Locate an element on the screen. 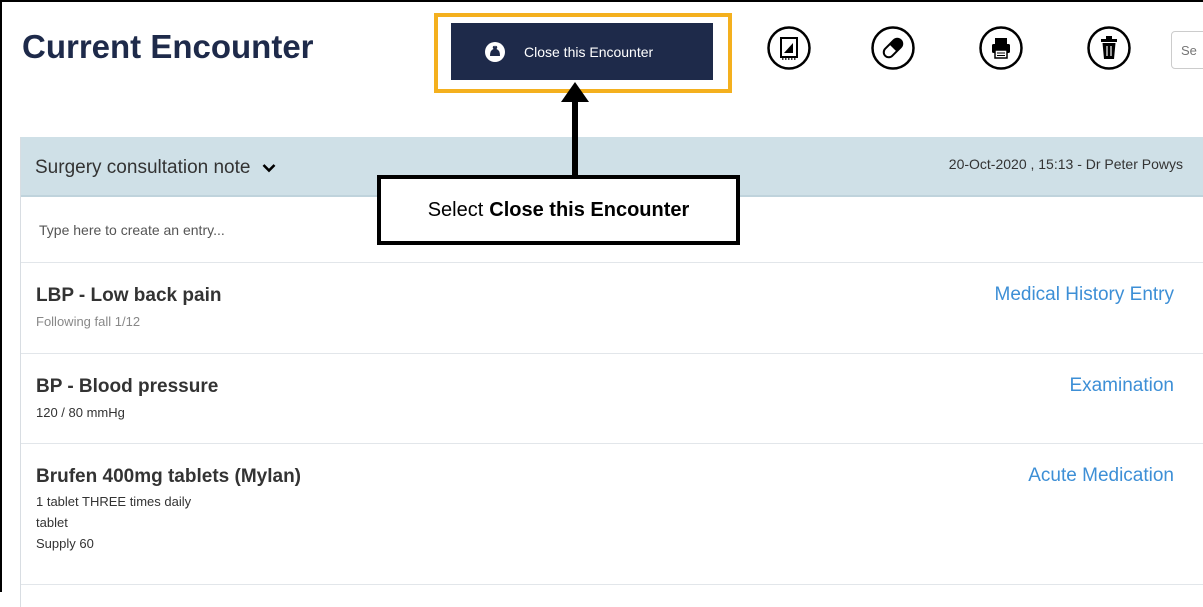 The image size is (1203, 607). callout-arrow-line is located at coordinates (575, 138).